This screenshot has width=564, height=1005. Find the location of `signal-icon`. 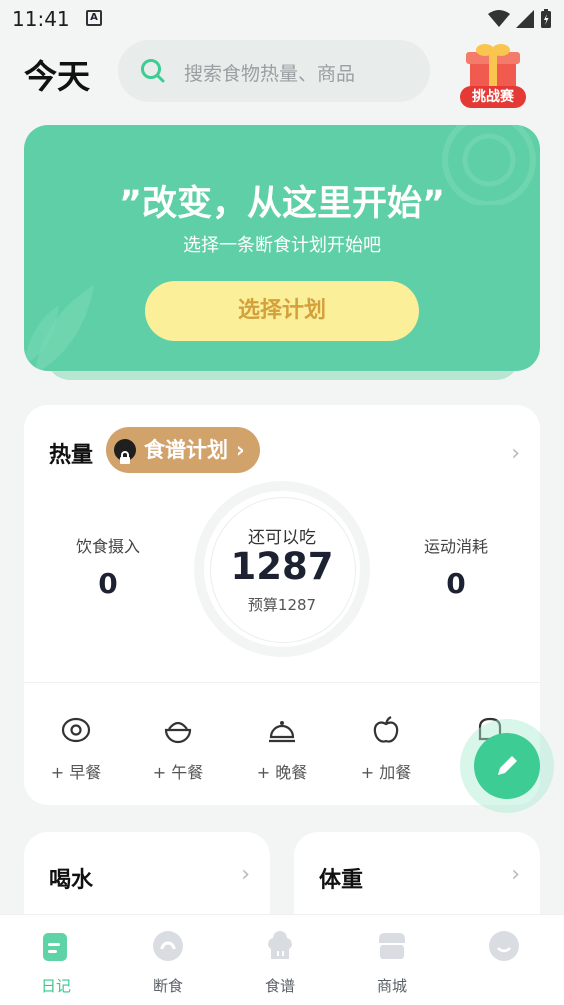

signal-icon is located at coordinates (525, 19).